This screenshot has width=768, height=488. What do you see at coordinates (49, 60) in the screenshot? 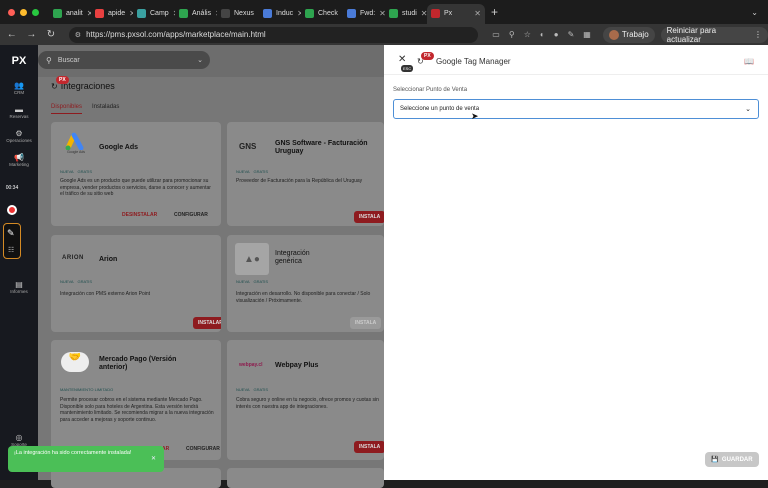
I see `search-icon: ⚲` at bounding box center [49, 60].